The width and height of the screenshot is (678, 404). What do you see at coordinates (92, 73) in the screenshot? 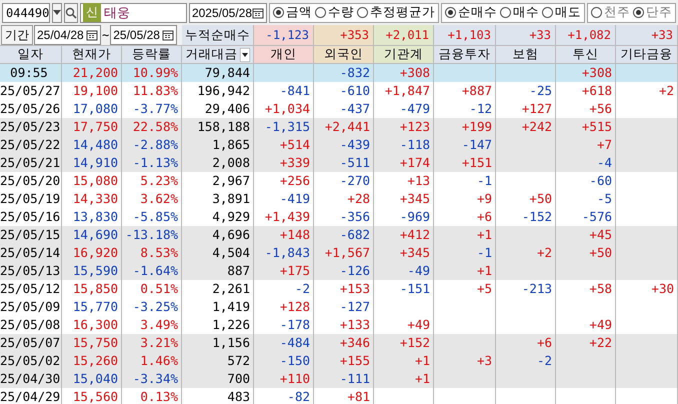
I see `price-cell: 21,200` at bounding box center [92, 73].